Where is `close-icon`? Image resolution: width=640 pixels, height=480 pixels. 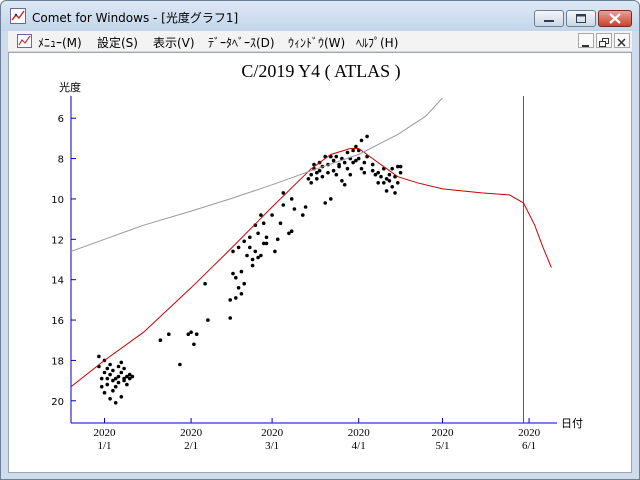 close-icon is located at coordinates (621, 42).